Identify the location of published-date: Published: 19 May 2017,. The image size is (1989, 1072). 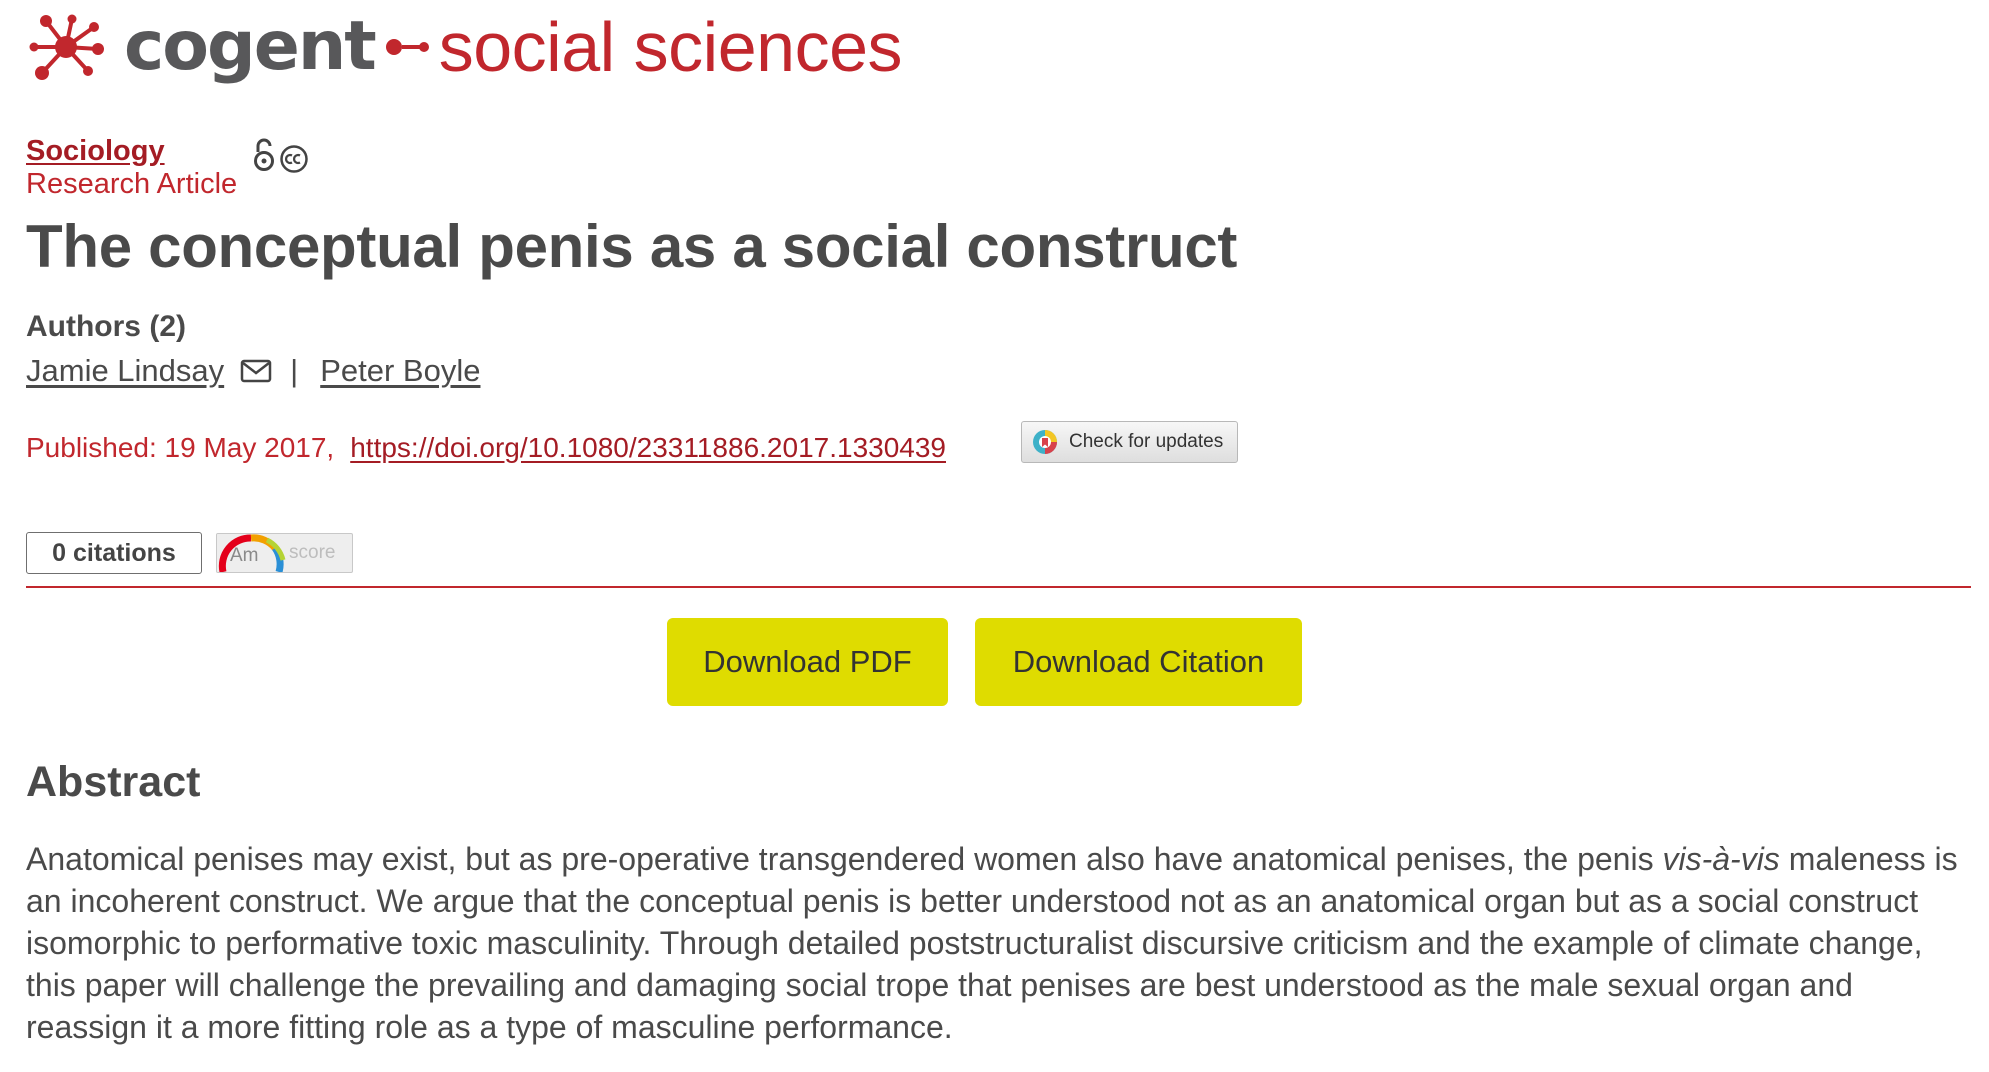
(180, 447).